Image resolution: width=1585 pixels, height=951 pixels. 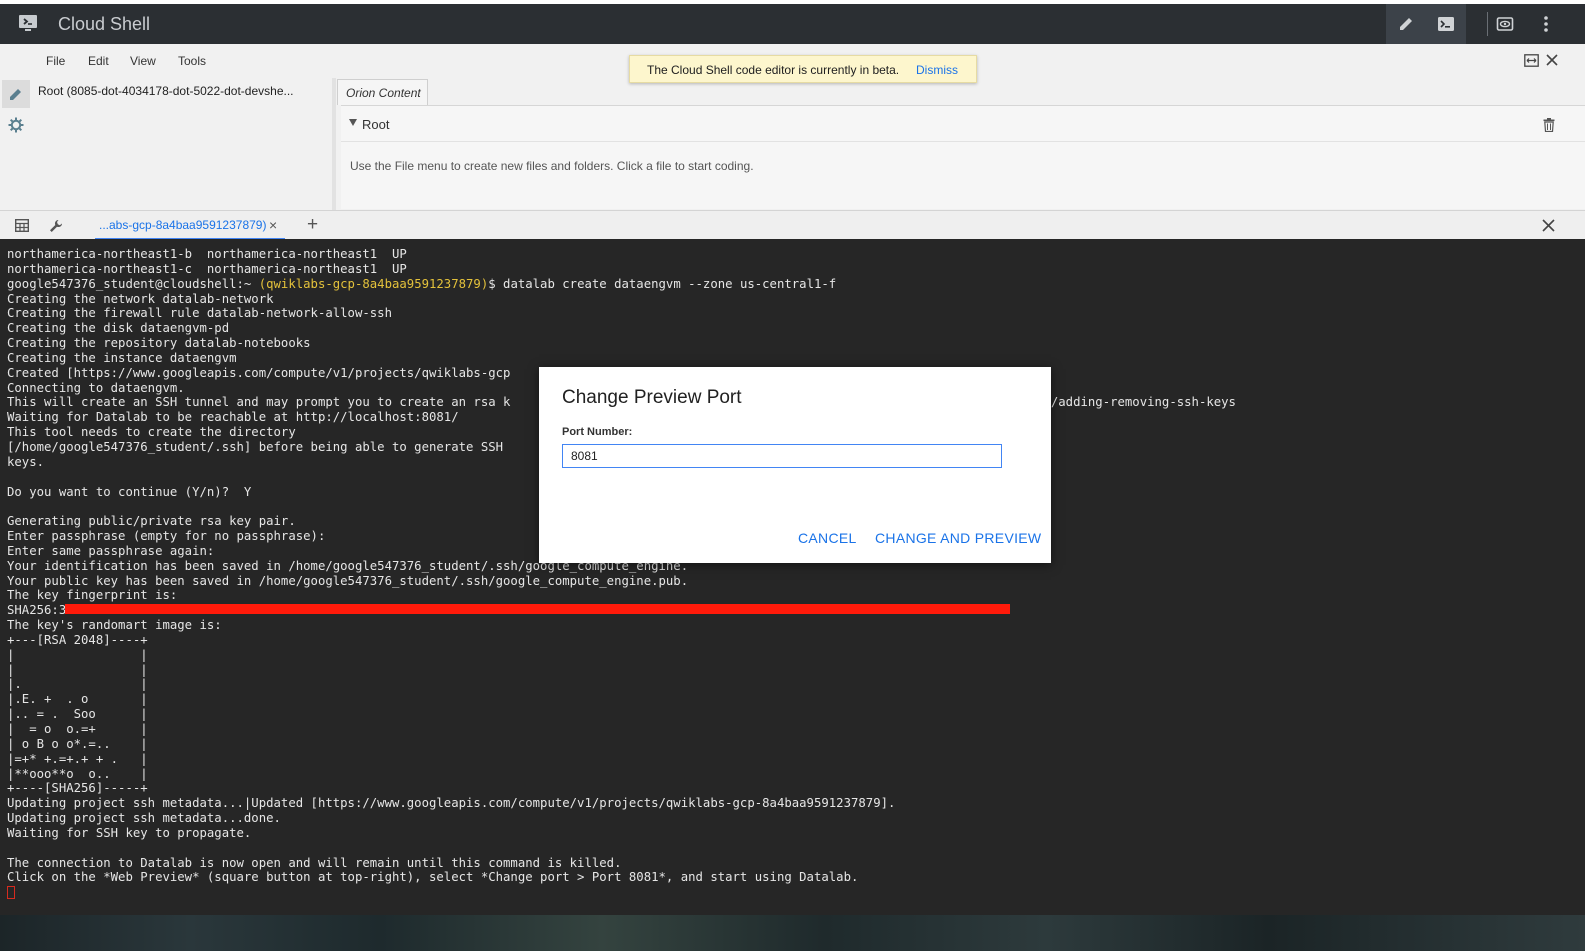 I want to click on menu-edit: Edit, so click(x=98, y=61).